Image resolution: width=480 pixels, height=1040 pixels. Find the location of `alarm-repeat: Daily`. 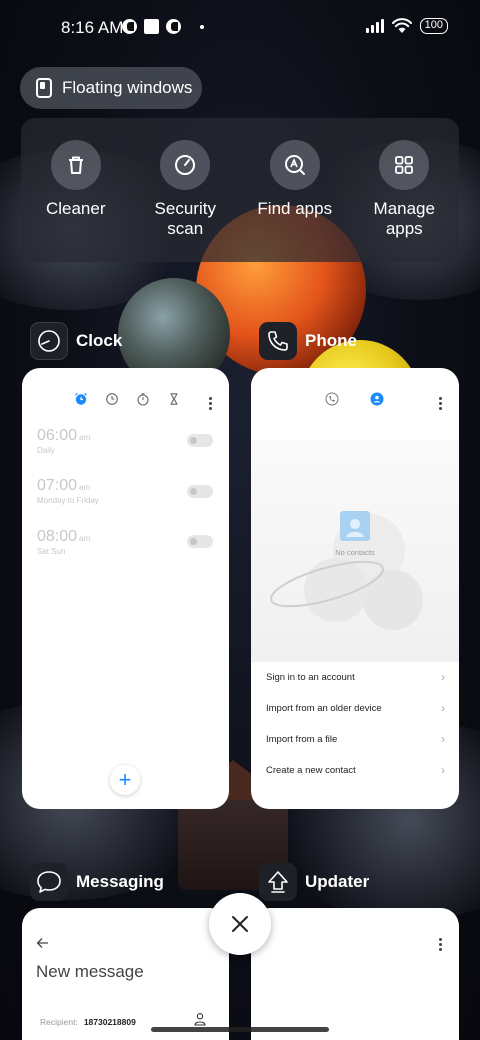

alarm-repeat: Daily is located at coordinates (46, 450).